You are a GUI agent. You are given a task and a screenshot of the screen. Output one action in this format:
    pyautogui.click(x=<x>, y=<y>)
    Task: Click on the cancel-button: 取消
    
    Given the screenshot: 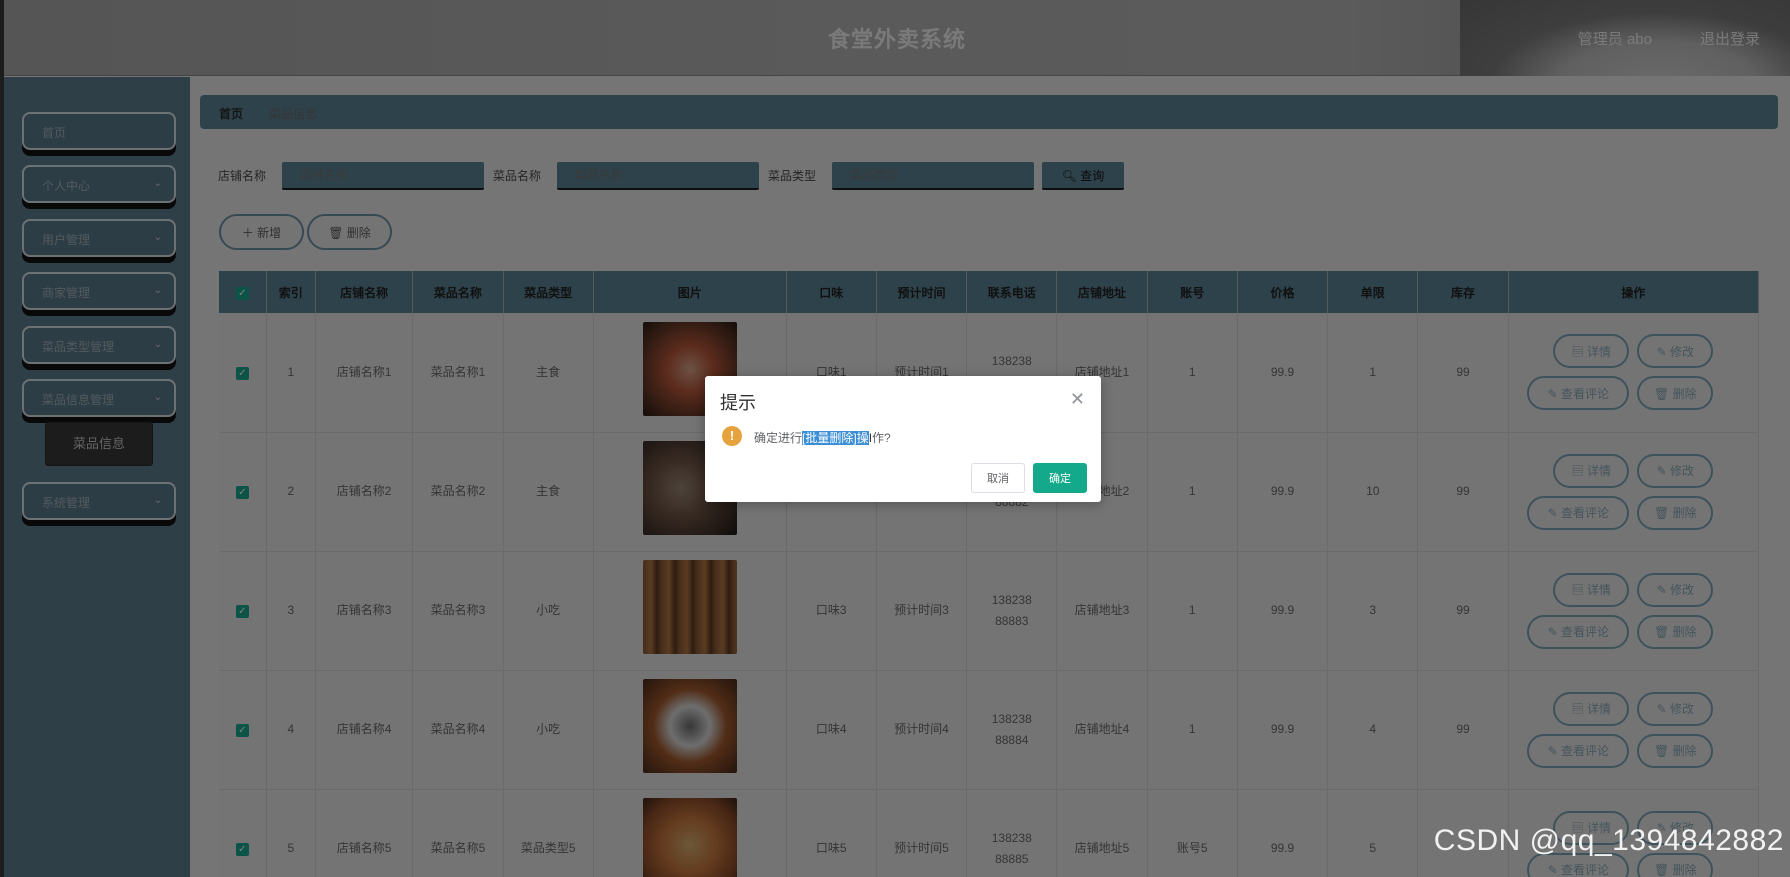 What is the action you would take?
    pyautogui.click(x=998, y=478)
    